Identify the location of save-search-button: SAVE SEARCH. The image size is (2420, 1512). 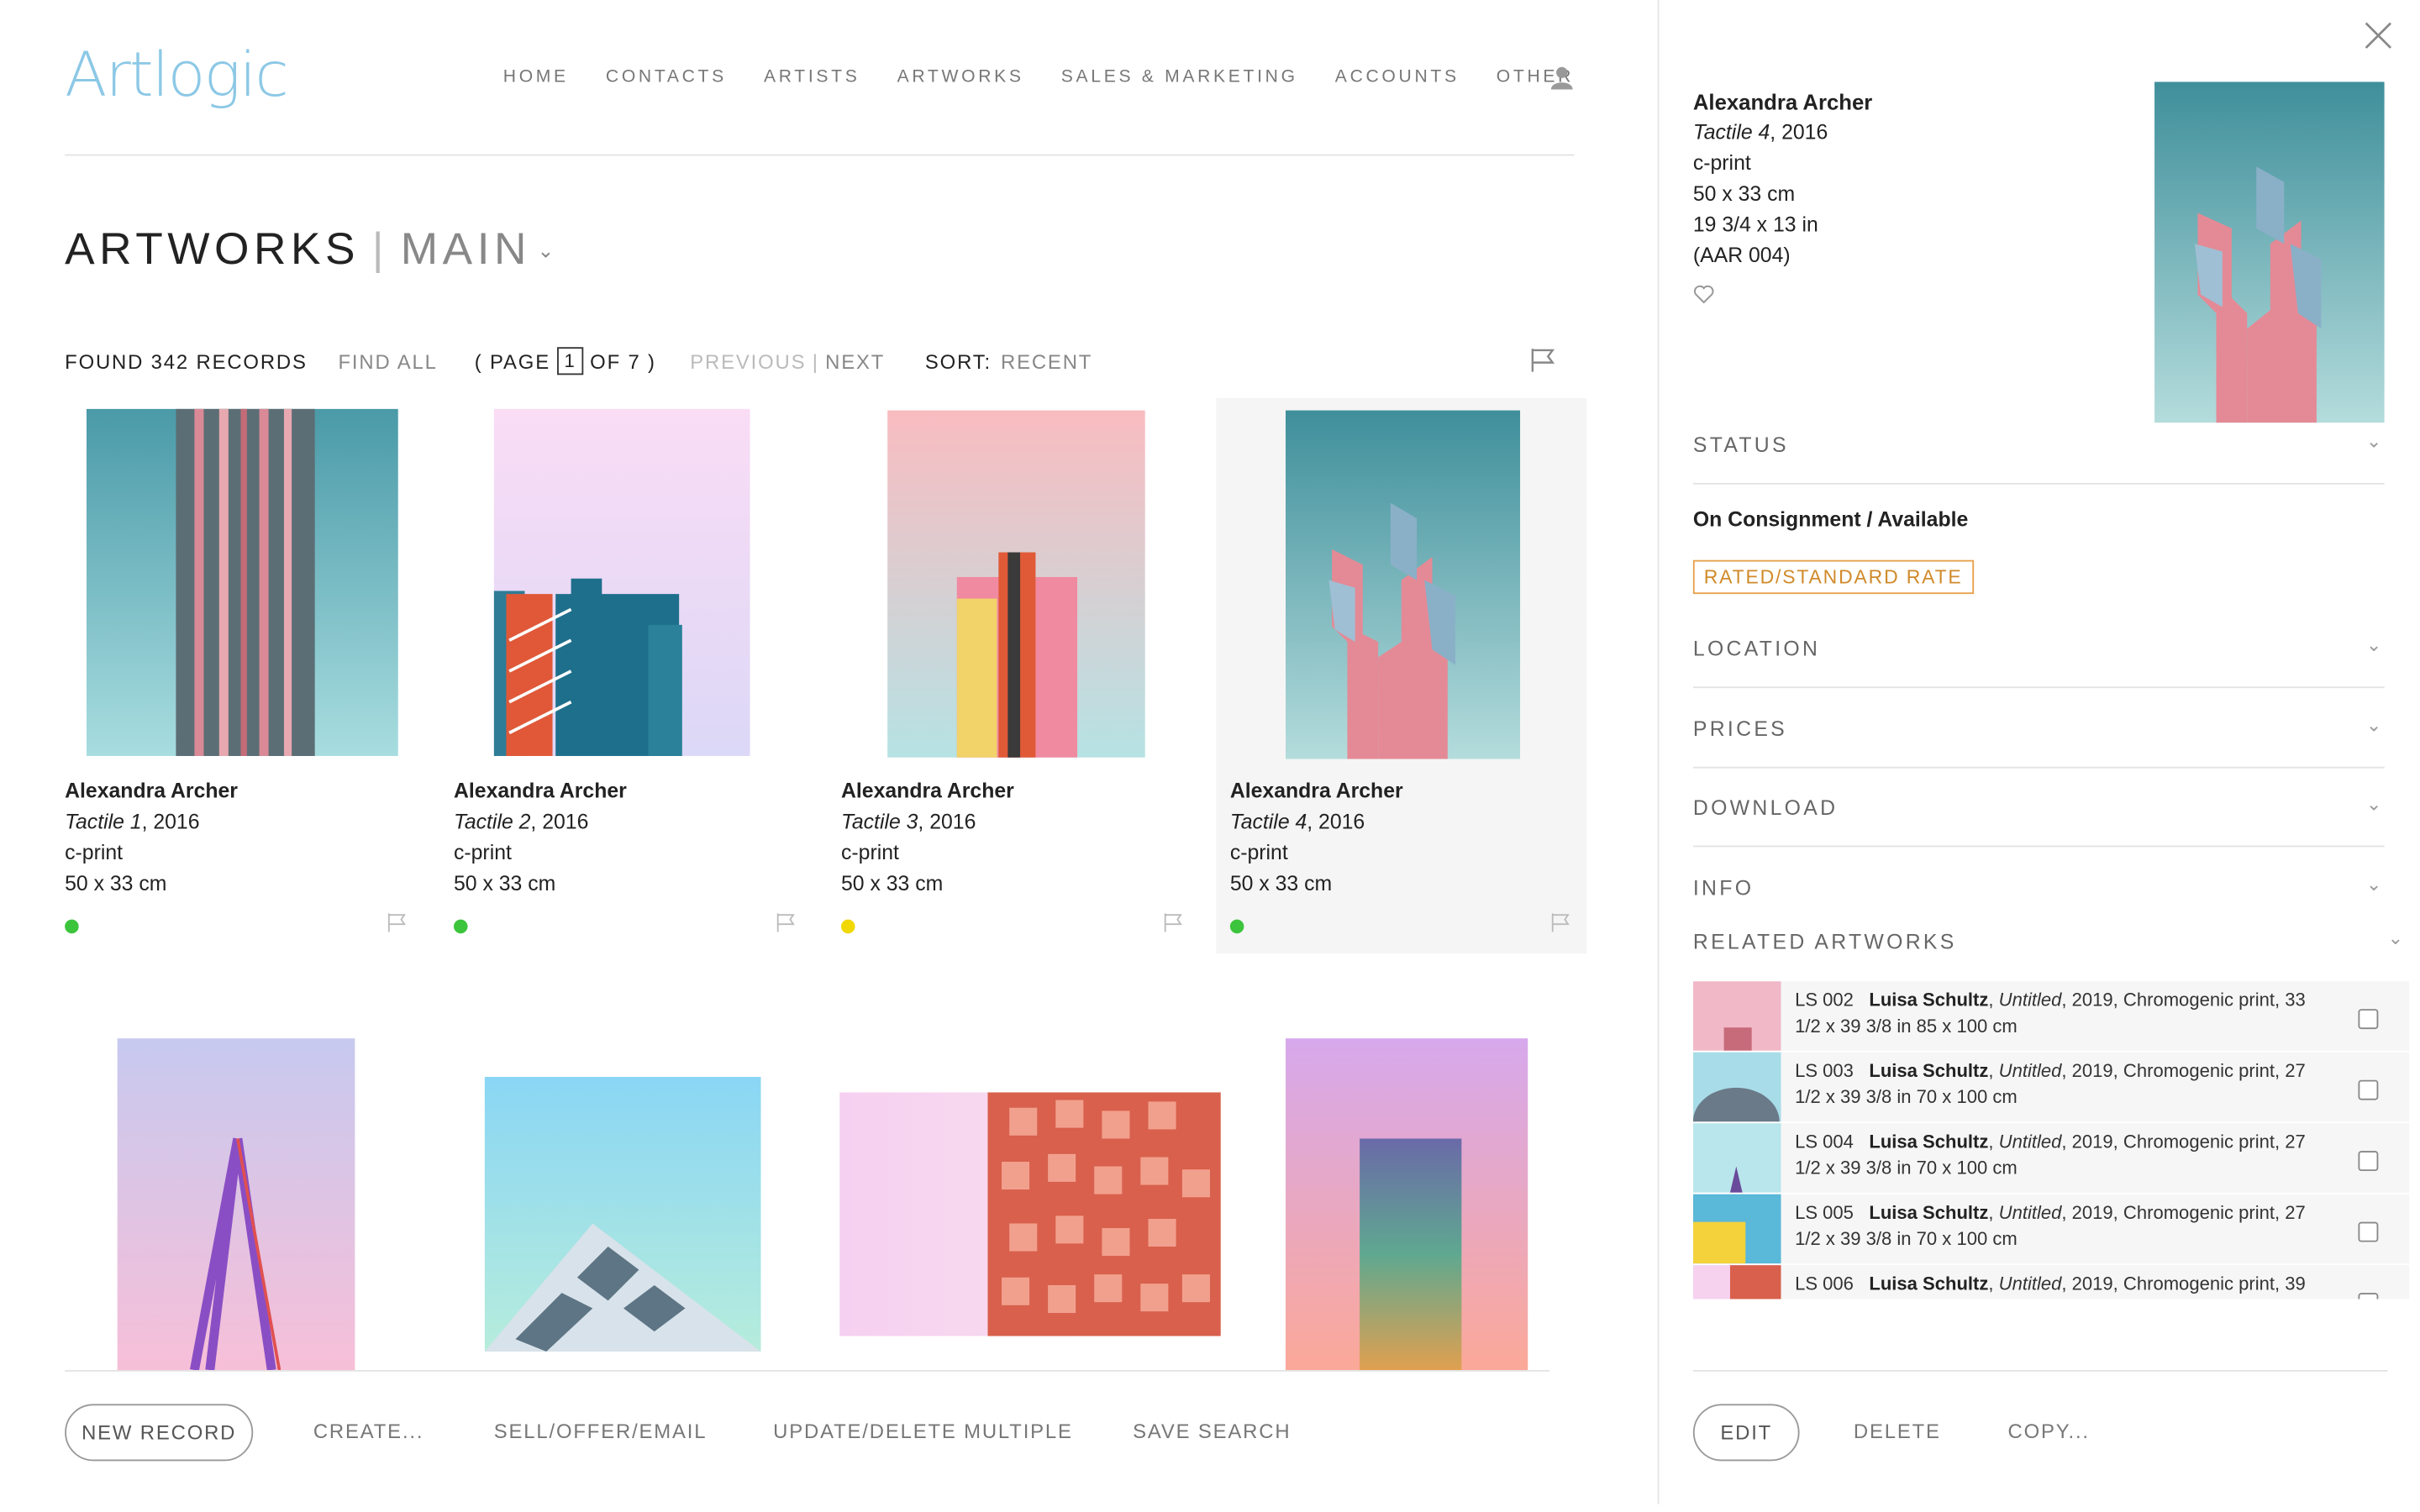
(1212, 1431).